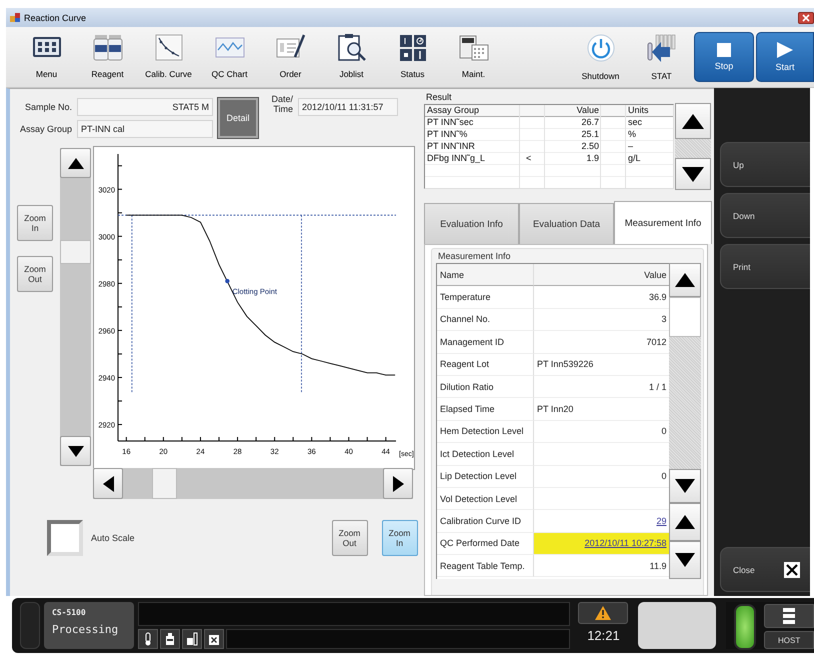 The image size is (814, 655). I want to click on server-icon, so click(789, 616).